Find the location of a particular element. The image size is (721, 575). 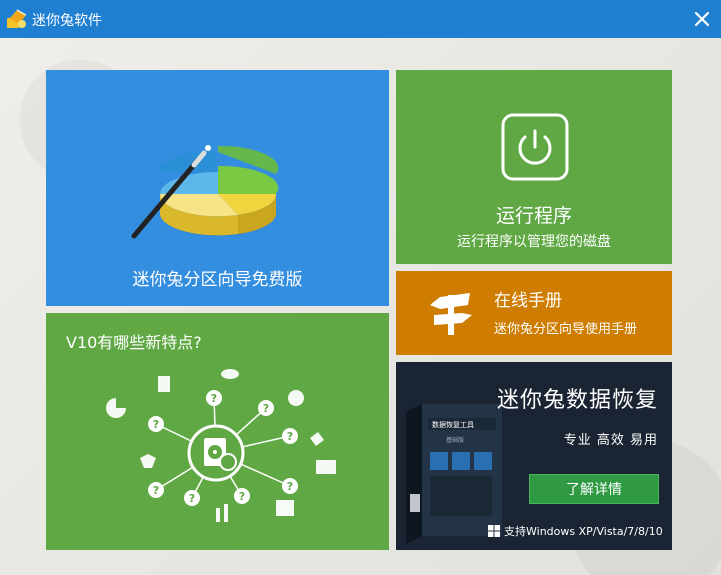

learn-more-button: 了解详情 is located at coordinates (594, 489).